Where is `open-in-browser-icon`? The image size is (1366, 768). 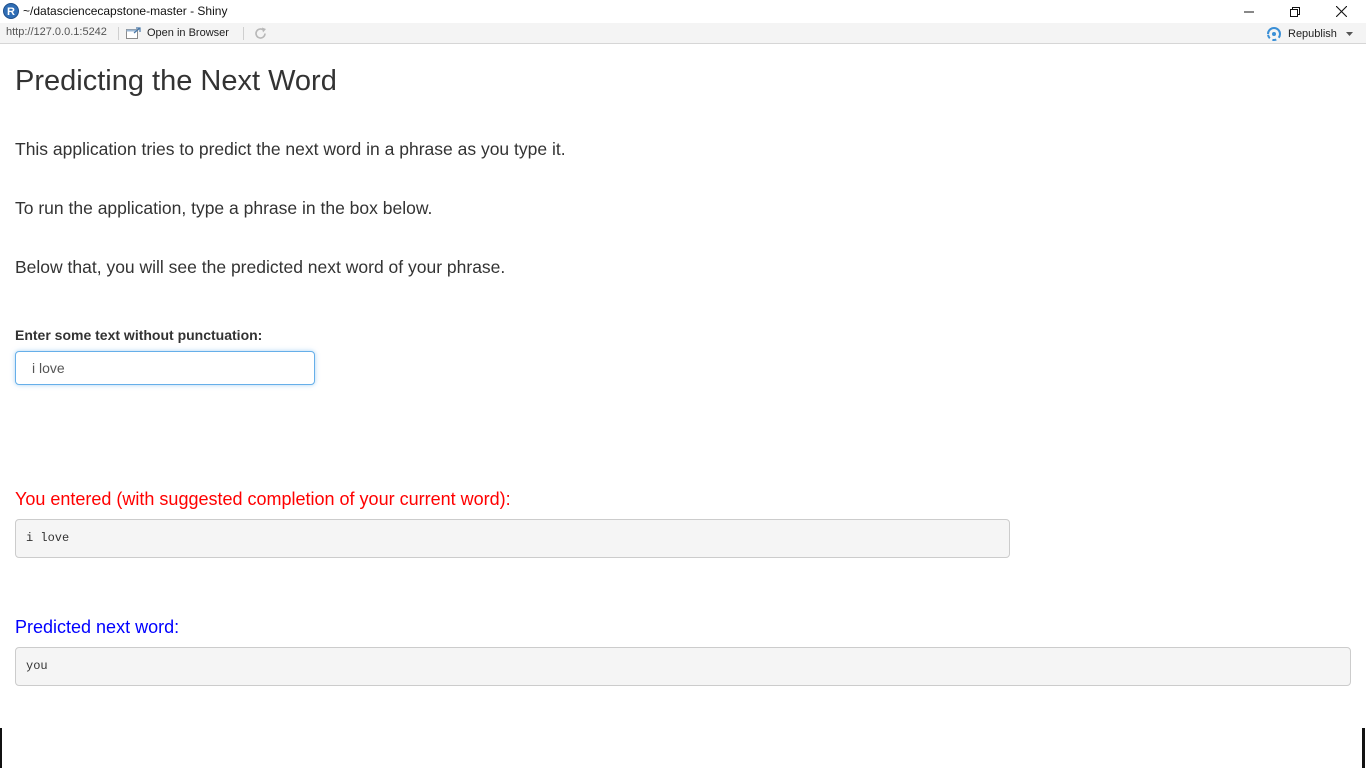 open-in-browser-icon is located at coordinates (133, 33).